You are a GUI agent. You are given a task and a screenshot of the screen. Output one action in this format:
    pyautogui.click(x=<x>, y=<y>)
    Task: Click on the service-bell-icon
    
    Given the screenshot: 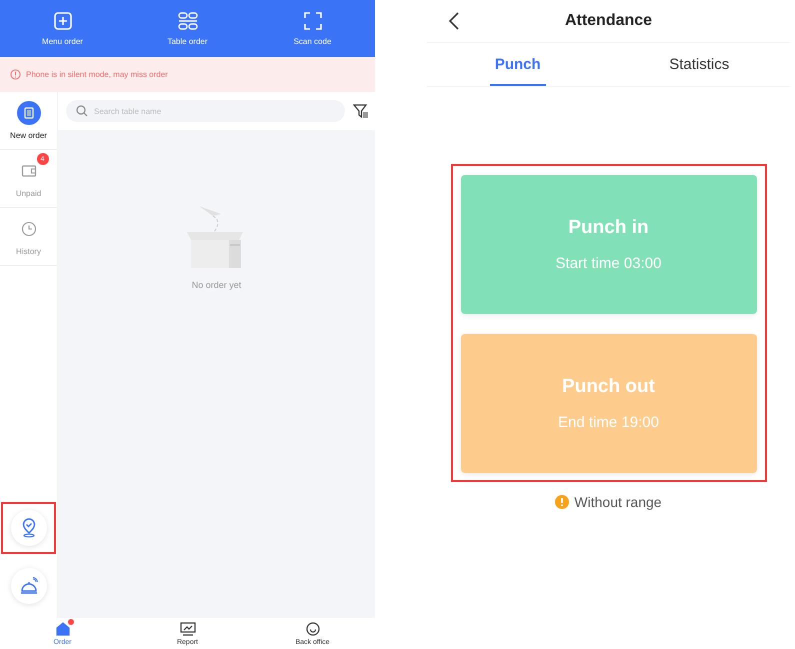 What is the action you would take?
    pyautogui.click(x=28, y=586)
    